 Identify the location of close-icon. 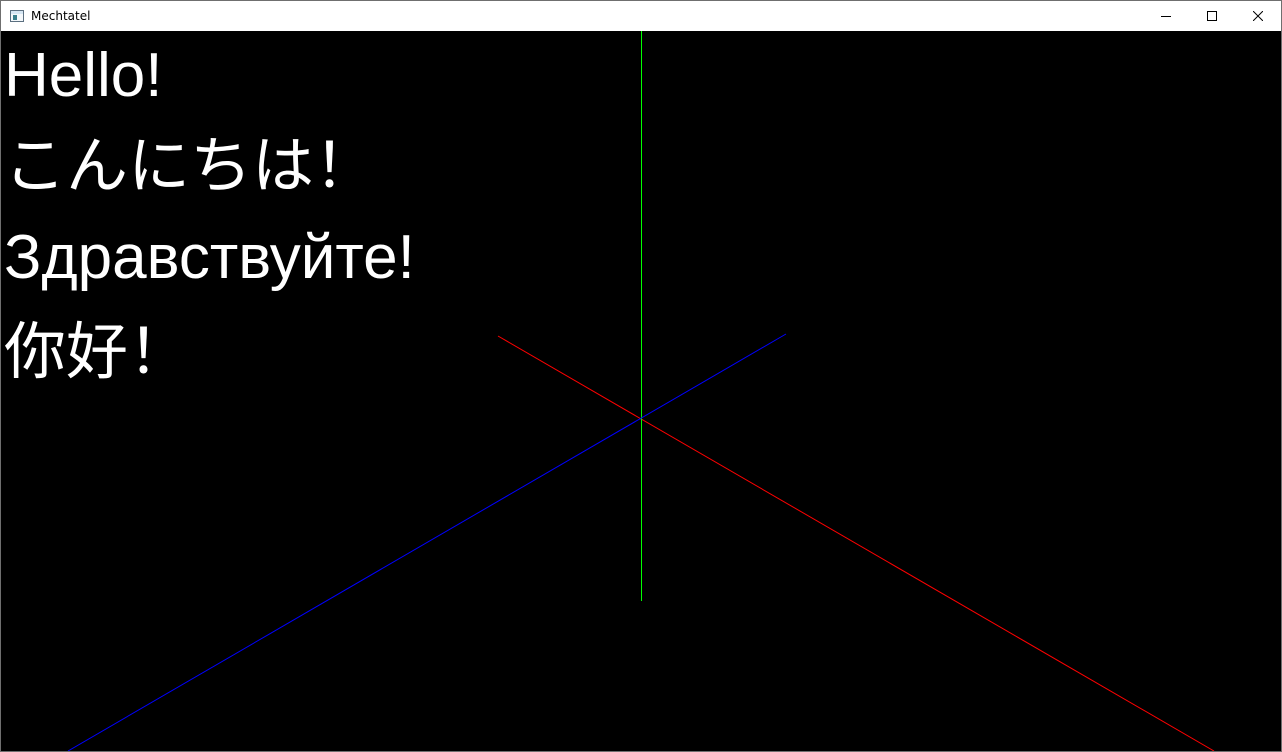
(1258, 16).